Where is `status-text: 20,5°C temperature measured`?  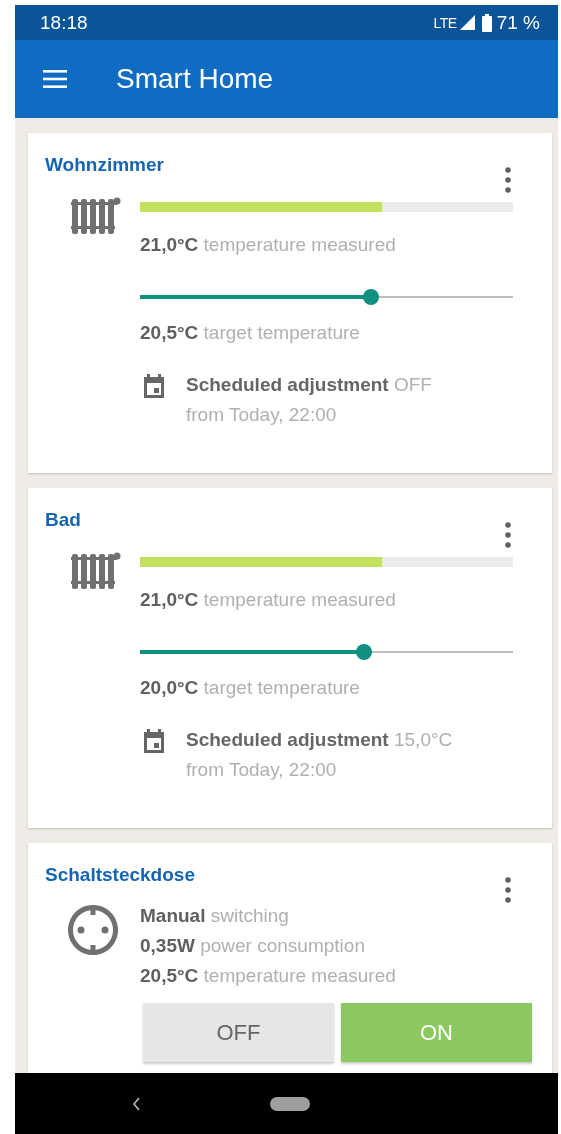 status-text: 20,5°C temperature measured is located at coordinates (268, 976).